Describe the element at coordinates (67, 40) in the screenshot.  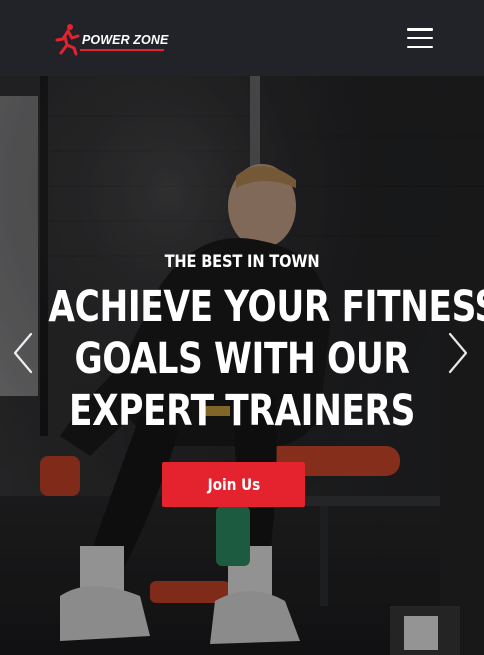
I see `runner-logo-icon` at that location.